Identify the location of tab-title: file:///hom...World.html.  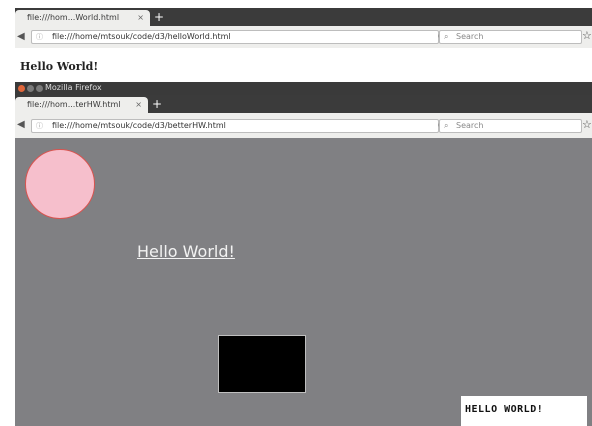
(73, 17).